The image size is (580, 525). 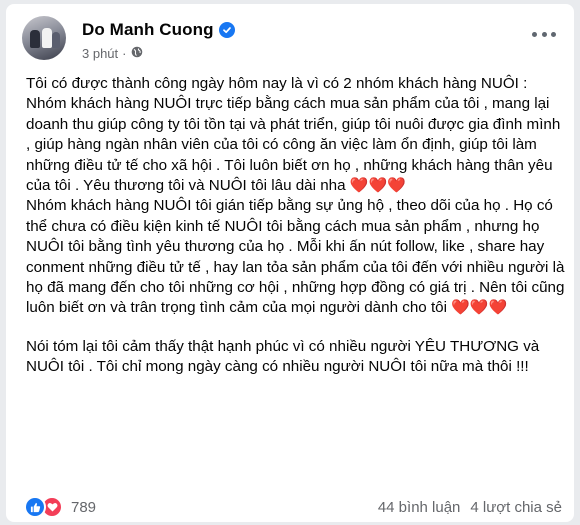 I want to click on author-avatar, so click(x=44, y=38).